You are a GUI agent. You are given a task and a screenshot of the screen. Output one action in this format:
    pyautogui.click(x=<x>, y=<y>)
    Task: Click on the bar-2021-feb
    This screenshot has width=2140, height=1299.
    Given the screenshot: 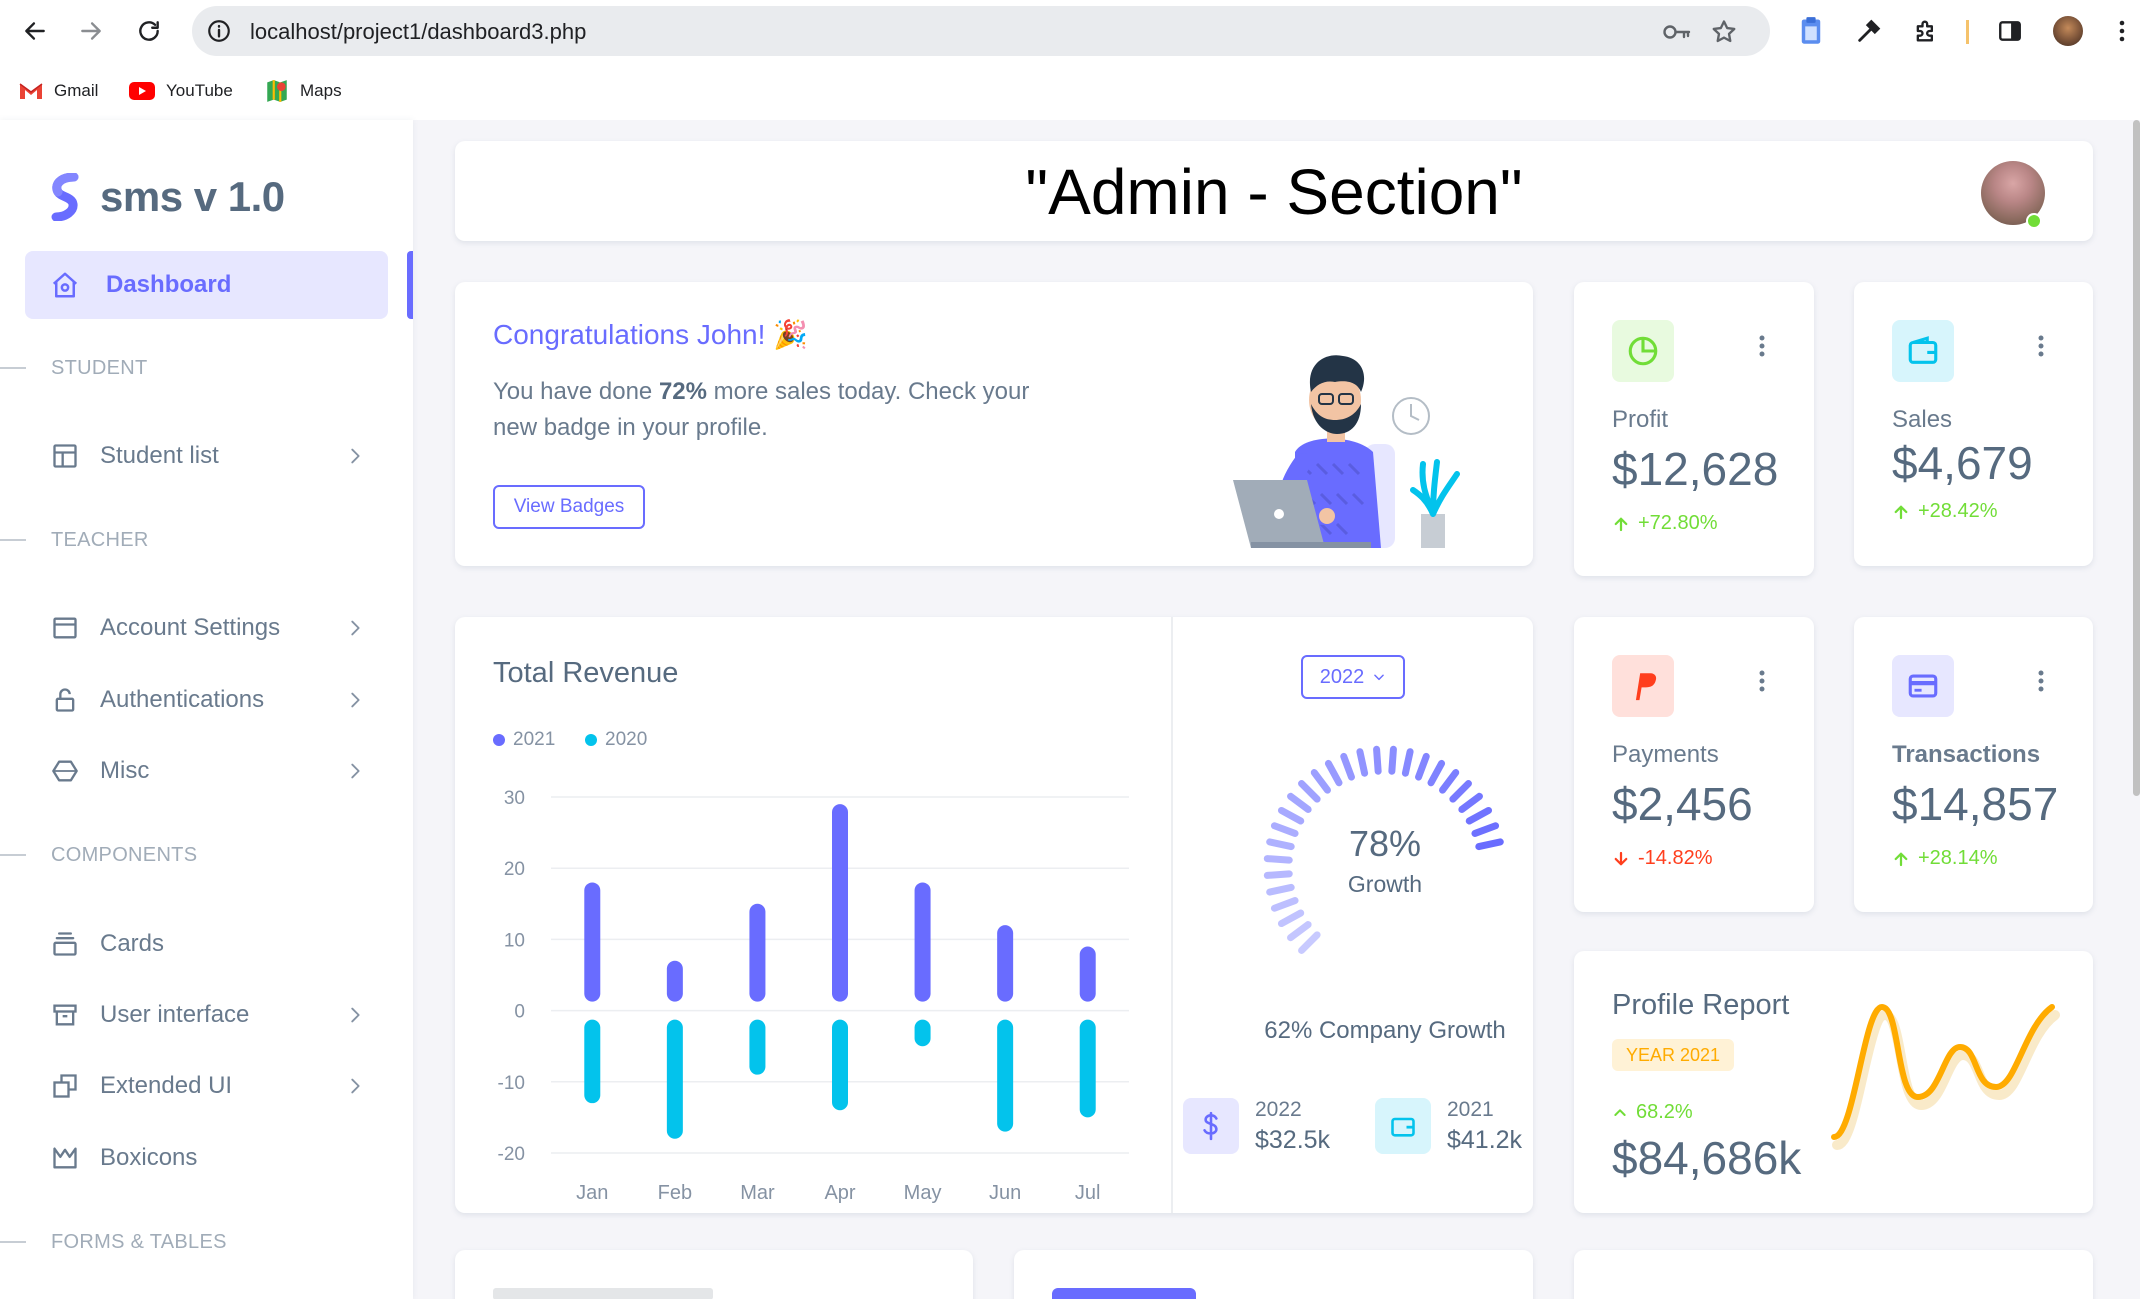 What is the action you would take?
    pyautogui.click(x=674, y=981)
    